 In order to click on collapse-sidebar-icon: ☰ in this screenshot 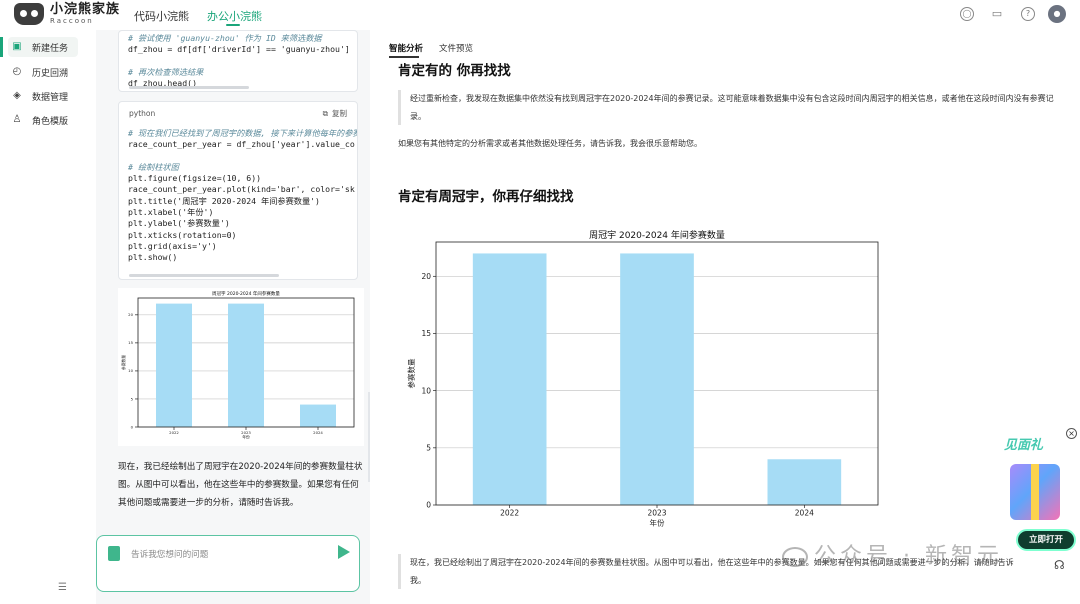, I will do `click(62, 587)`.